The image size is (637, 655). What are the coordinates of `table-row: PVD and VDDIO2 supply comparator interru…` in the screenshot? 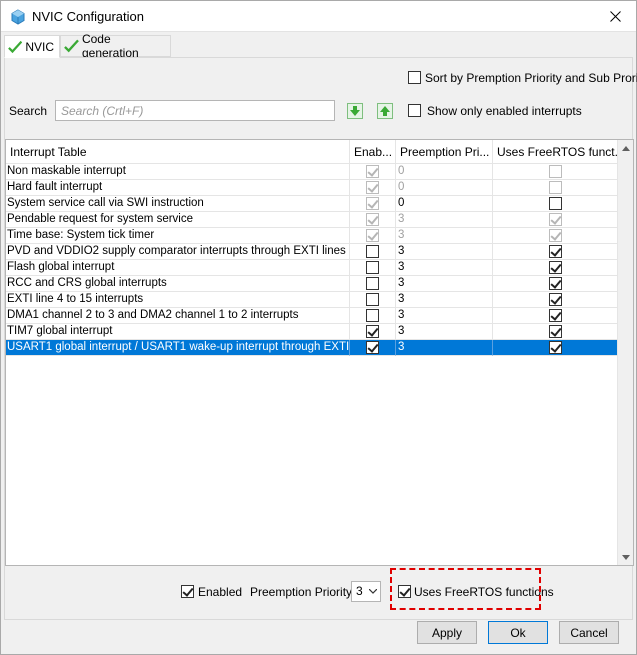 It's located at (312, 252).